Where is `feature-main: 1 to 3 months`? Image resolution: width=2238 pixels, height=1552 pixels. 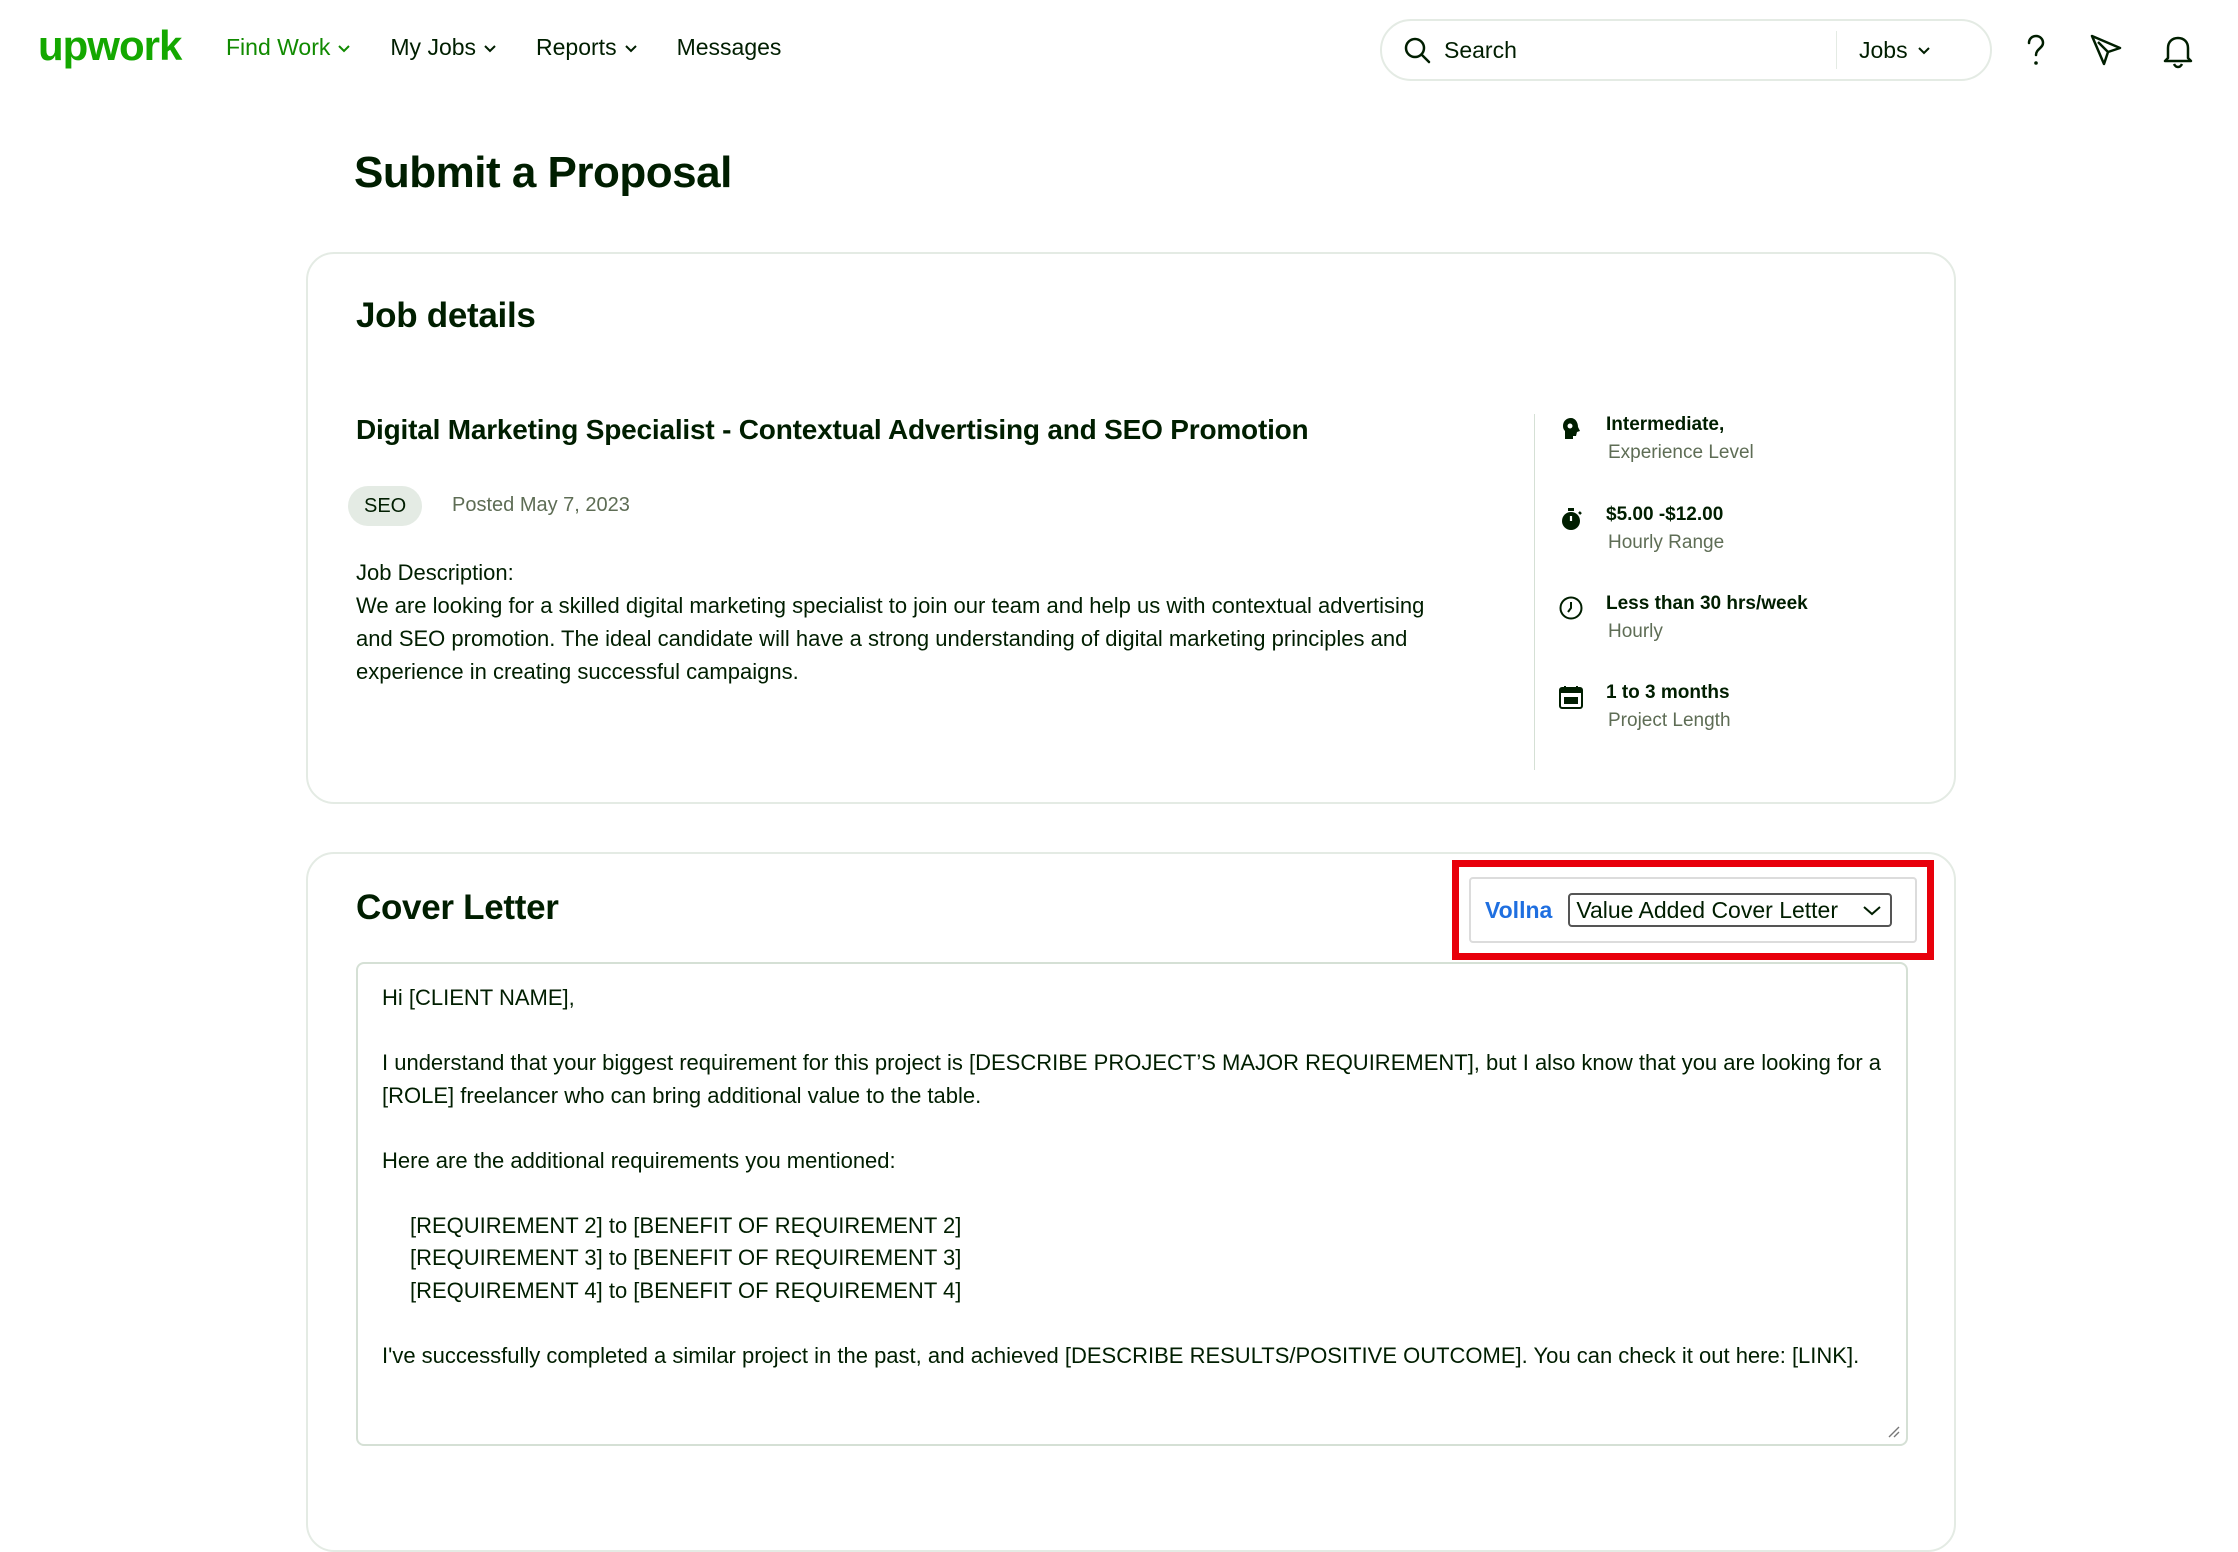
feature-main: 1 to 3 months is located at coordinates (1668, 692).